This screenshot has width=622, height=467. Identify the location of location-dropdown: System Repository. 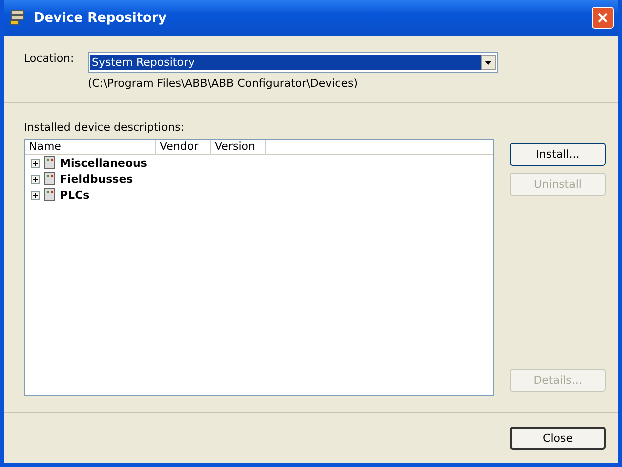
(293, 62).